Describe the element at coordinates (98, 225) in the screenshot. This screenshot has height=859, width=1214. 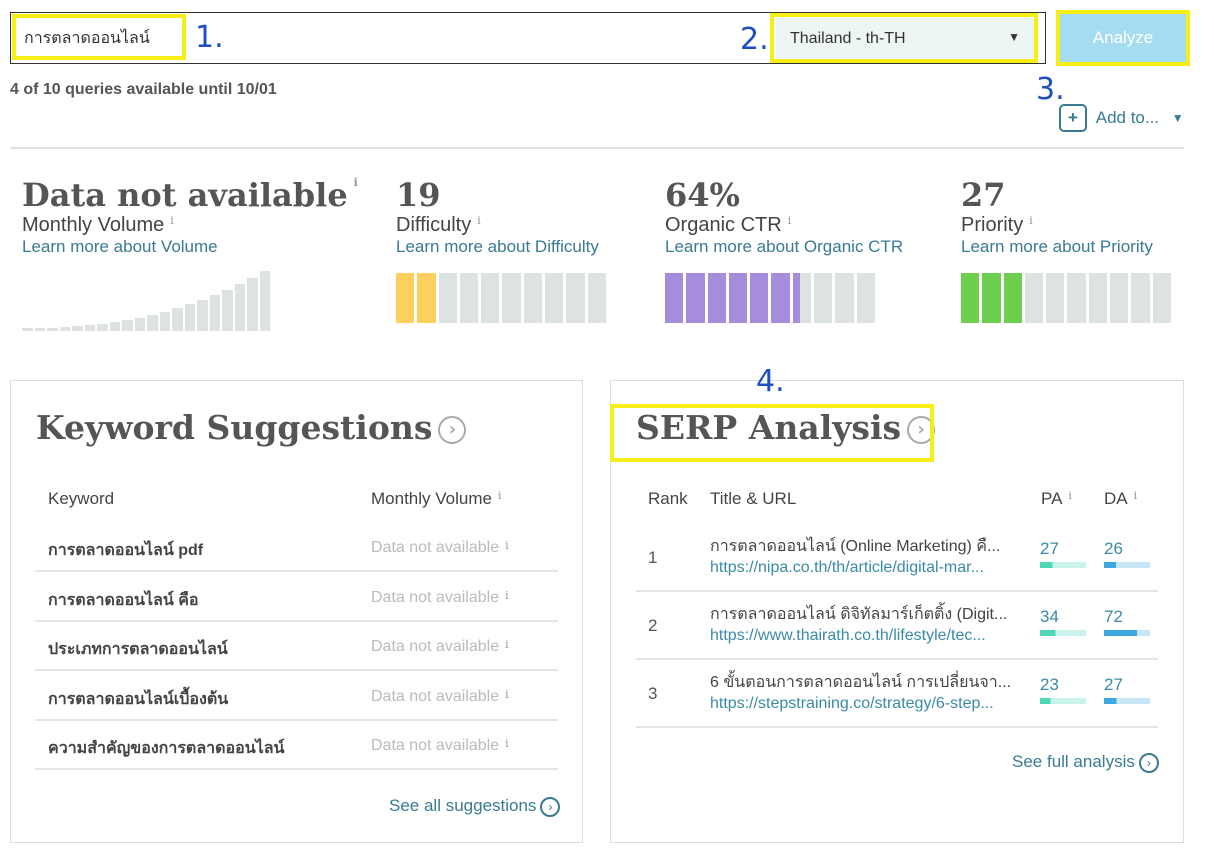
I see `metric-label: Monthly Volume i` at that location.